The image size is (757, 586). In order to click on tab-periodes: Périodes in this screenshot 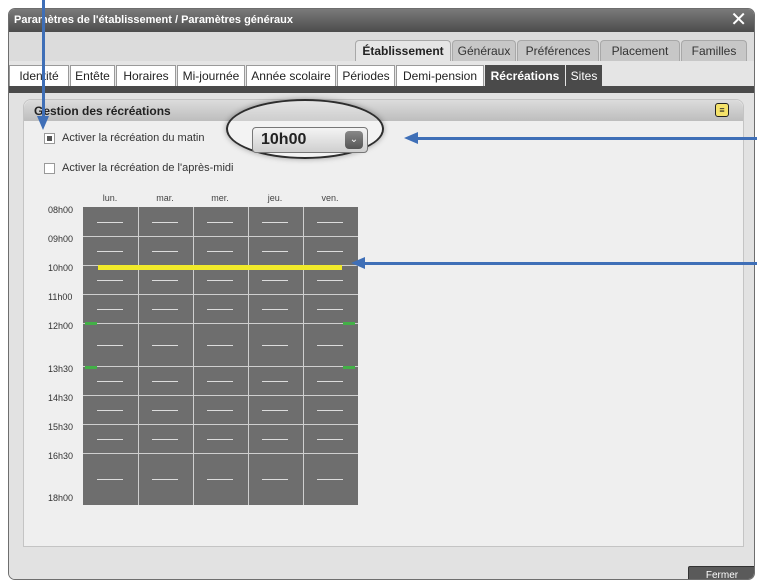, I will do `click(366, 76)`.